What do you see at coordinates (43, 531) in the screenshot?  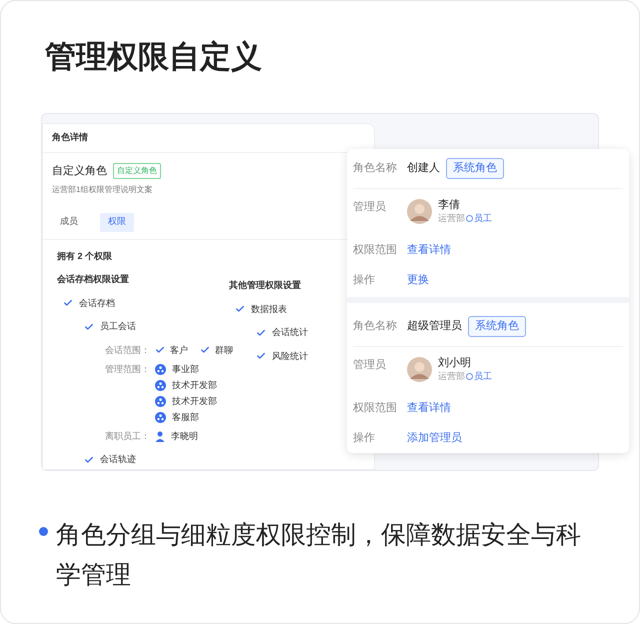 I see `bullet-icon` at bounding box center [43, 531].